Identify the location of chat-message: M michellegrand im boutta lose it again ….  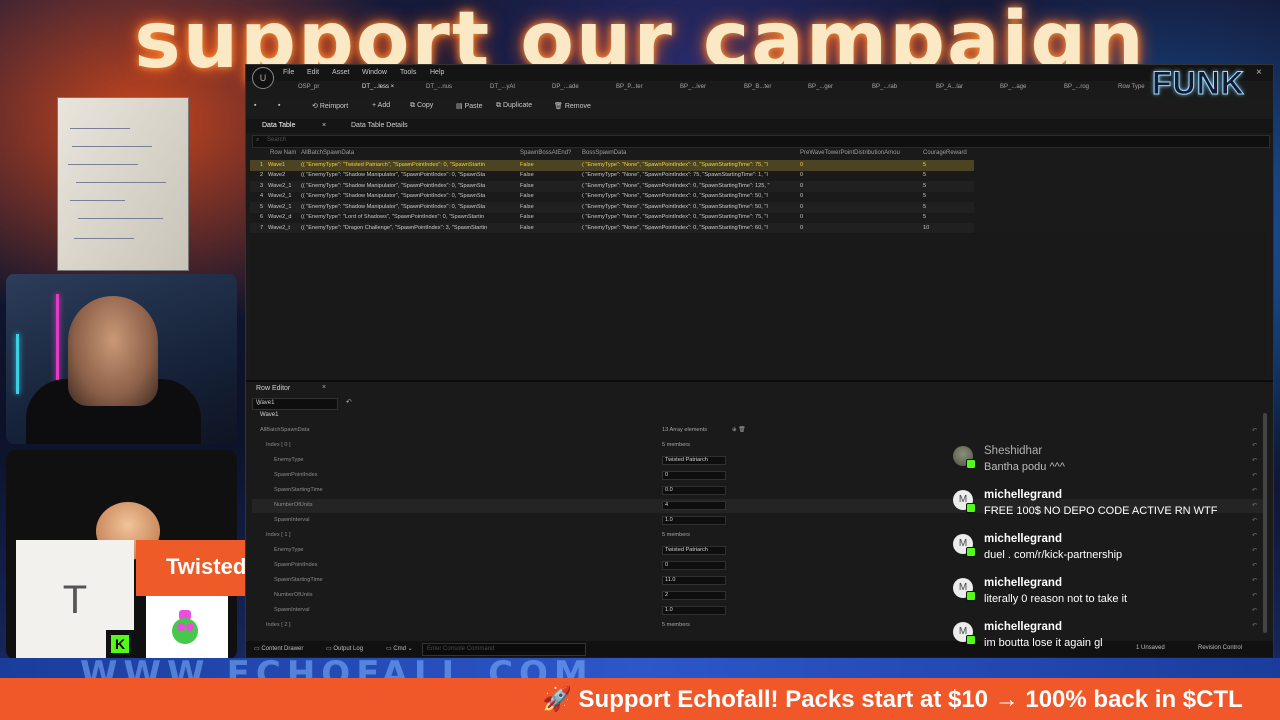
(1110, 638).